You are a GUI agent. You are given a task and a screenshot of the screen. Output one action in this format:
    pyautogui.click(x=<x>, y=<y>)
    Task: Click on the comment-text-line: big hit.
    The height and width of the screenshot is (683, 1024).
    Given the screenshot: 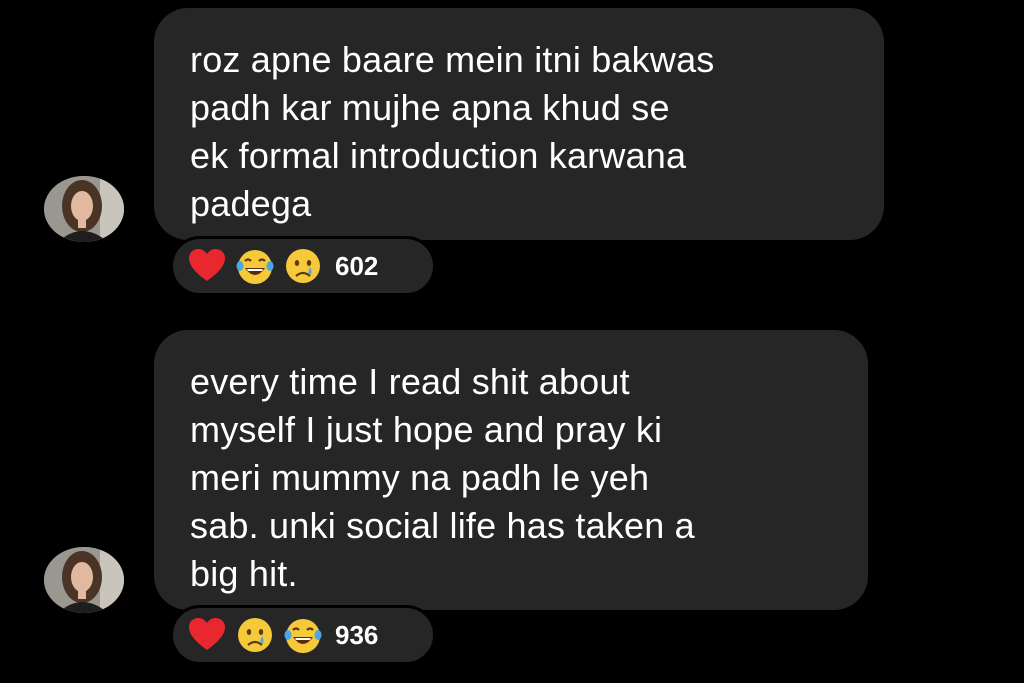 What is the action you would take?
    pyautogui.click(x=244, y=573)
    